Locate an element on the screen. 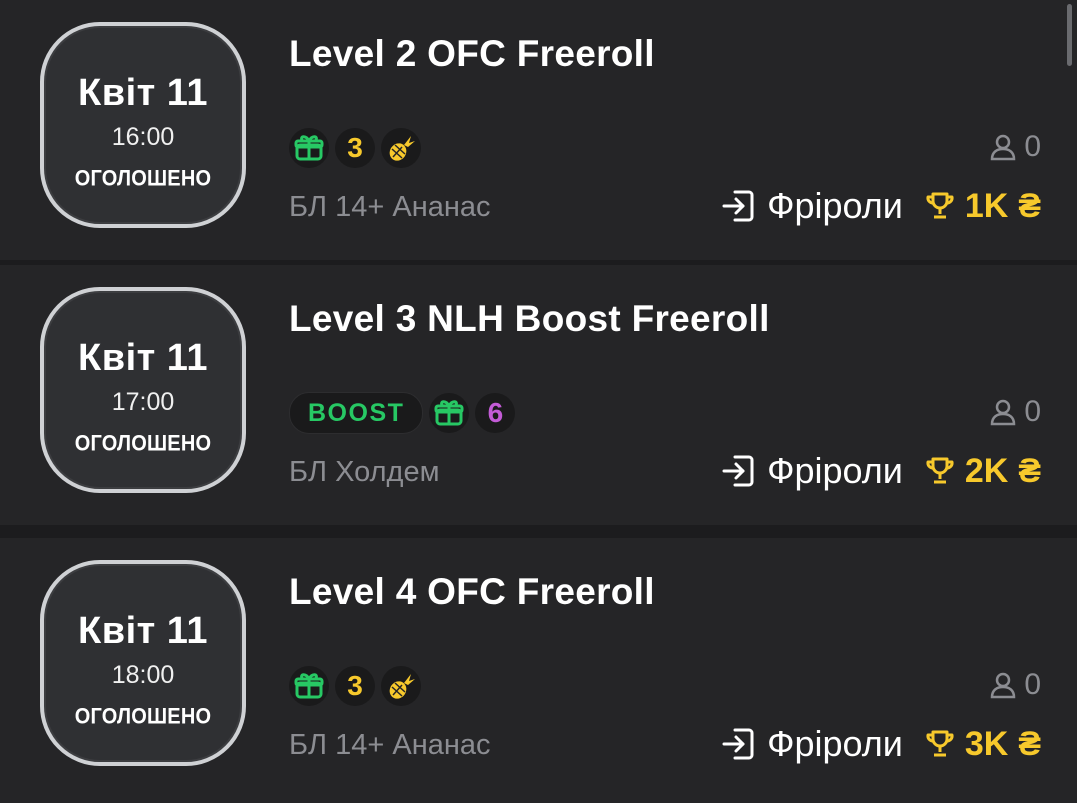  prize-pool: 2K ₴ is located at coordinates (983, 471).